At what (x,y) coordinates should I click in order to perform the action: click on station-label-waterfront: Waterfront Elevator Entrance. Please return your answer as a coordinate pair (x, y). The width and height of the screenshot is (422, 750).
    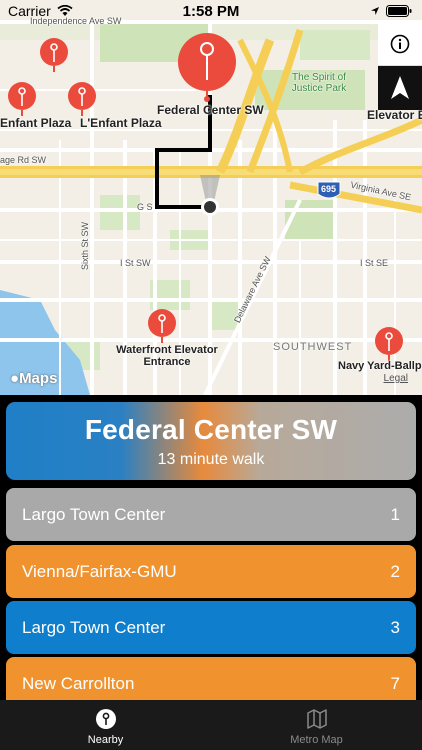
    Looking at the image, I should click on (167, 356).